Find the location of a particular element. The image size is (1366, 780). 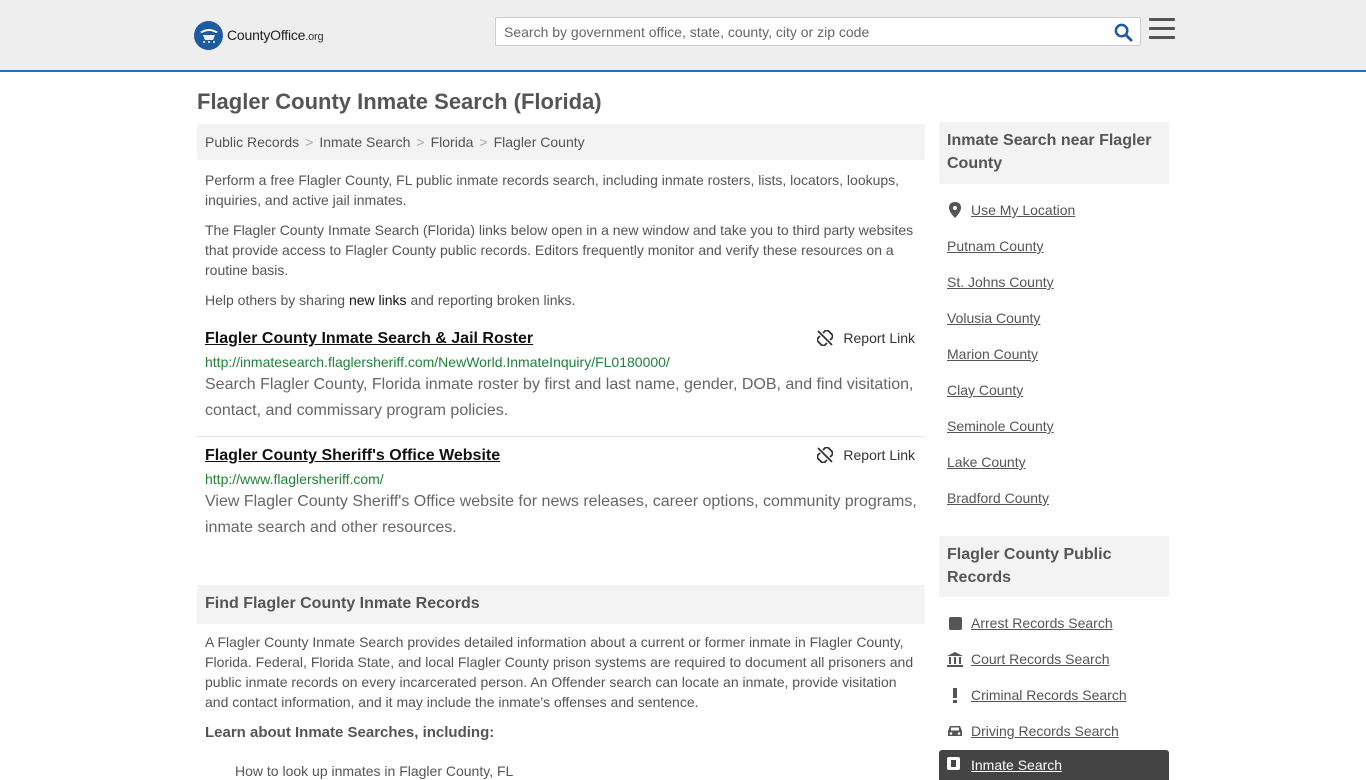

use-my-location: Use My Location is located at coordinates (1011, 210).